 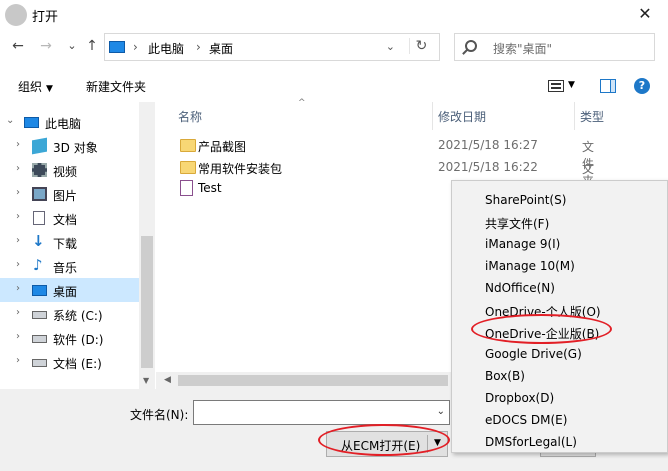 What do you see at coordinates (505, 376) in the screenshot?
I see `menu-item-label: Box(B)` at bounding box center [505, 376].